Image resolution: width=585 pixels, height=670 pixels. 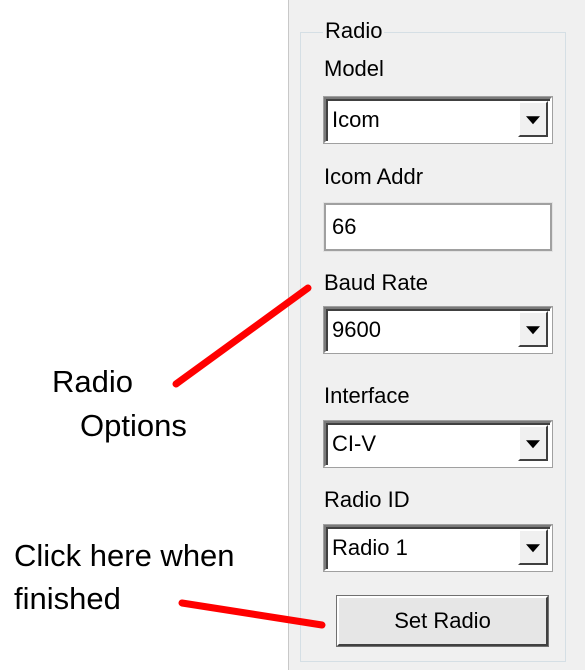 What do you see at coordinates (133, 425) in the screenshot?
I see `radio-options-note-line2: Options` at bounding box center [133, 425].